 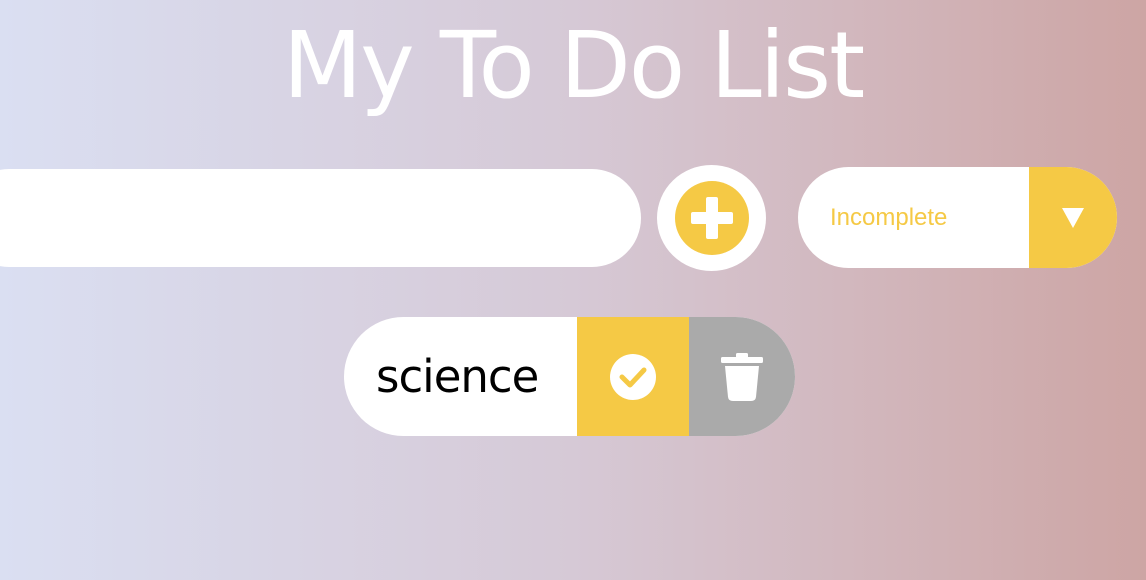 I want to click on todo-text: science, so click(x=457, y=376).